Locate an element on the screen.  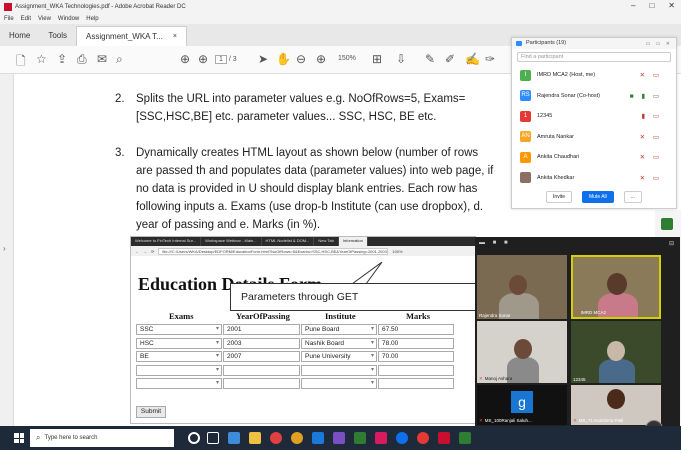
participant-row: I IMRD MCA2 (Host, me) ✕ ▭ is located at coordinates (594, 75).